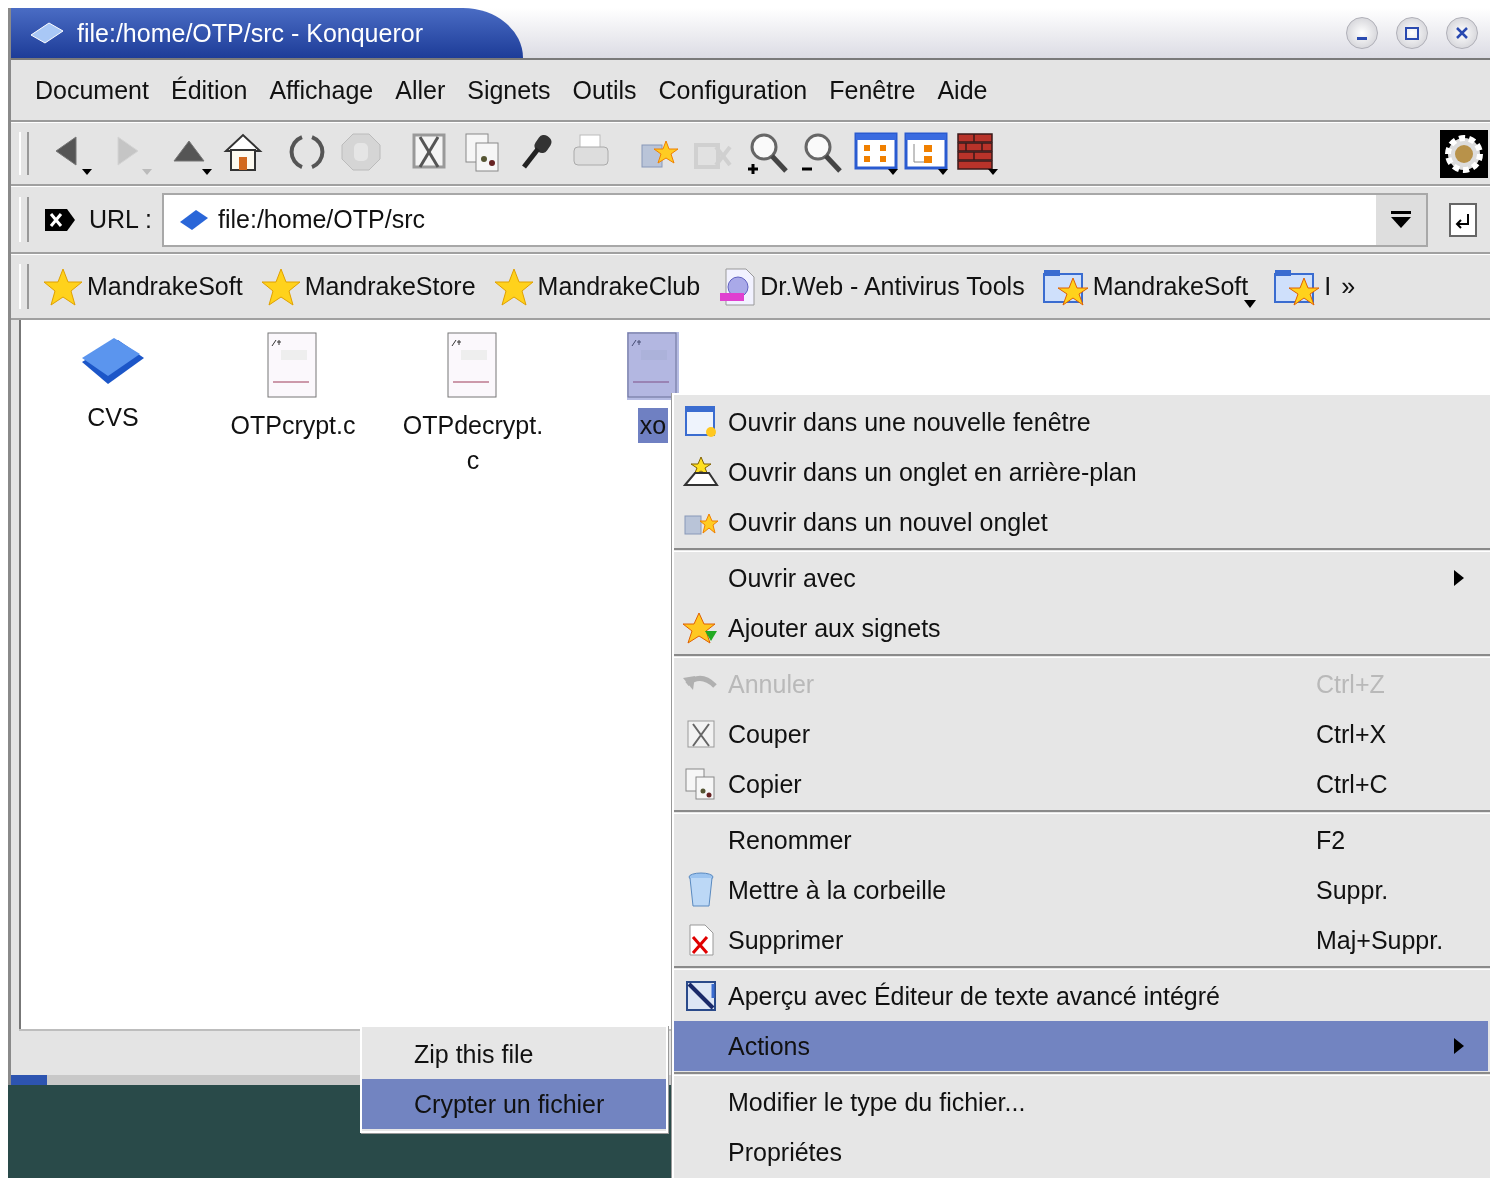  I want to click on more-bookmarks-button: », so click(1348, 286).